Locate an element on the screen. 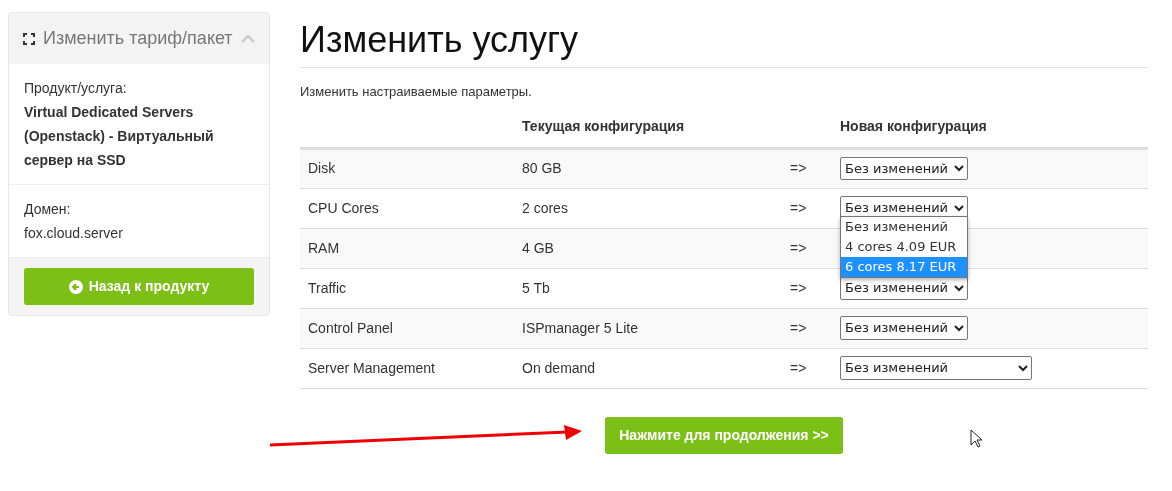  expand-icon is located at coordinates (29, 38).